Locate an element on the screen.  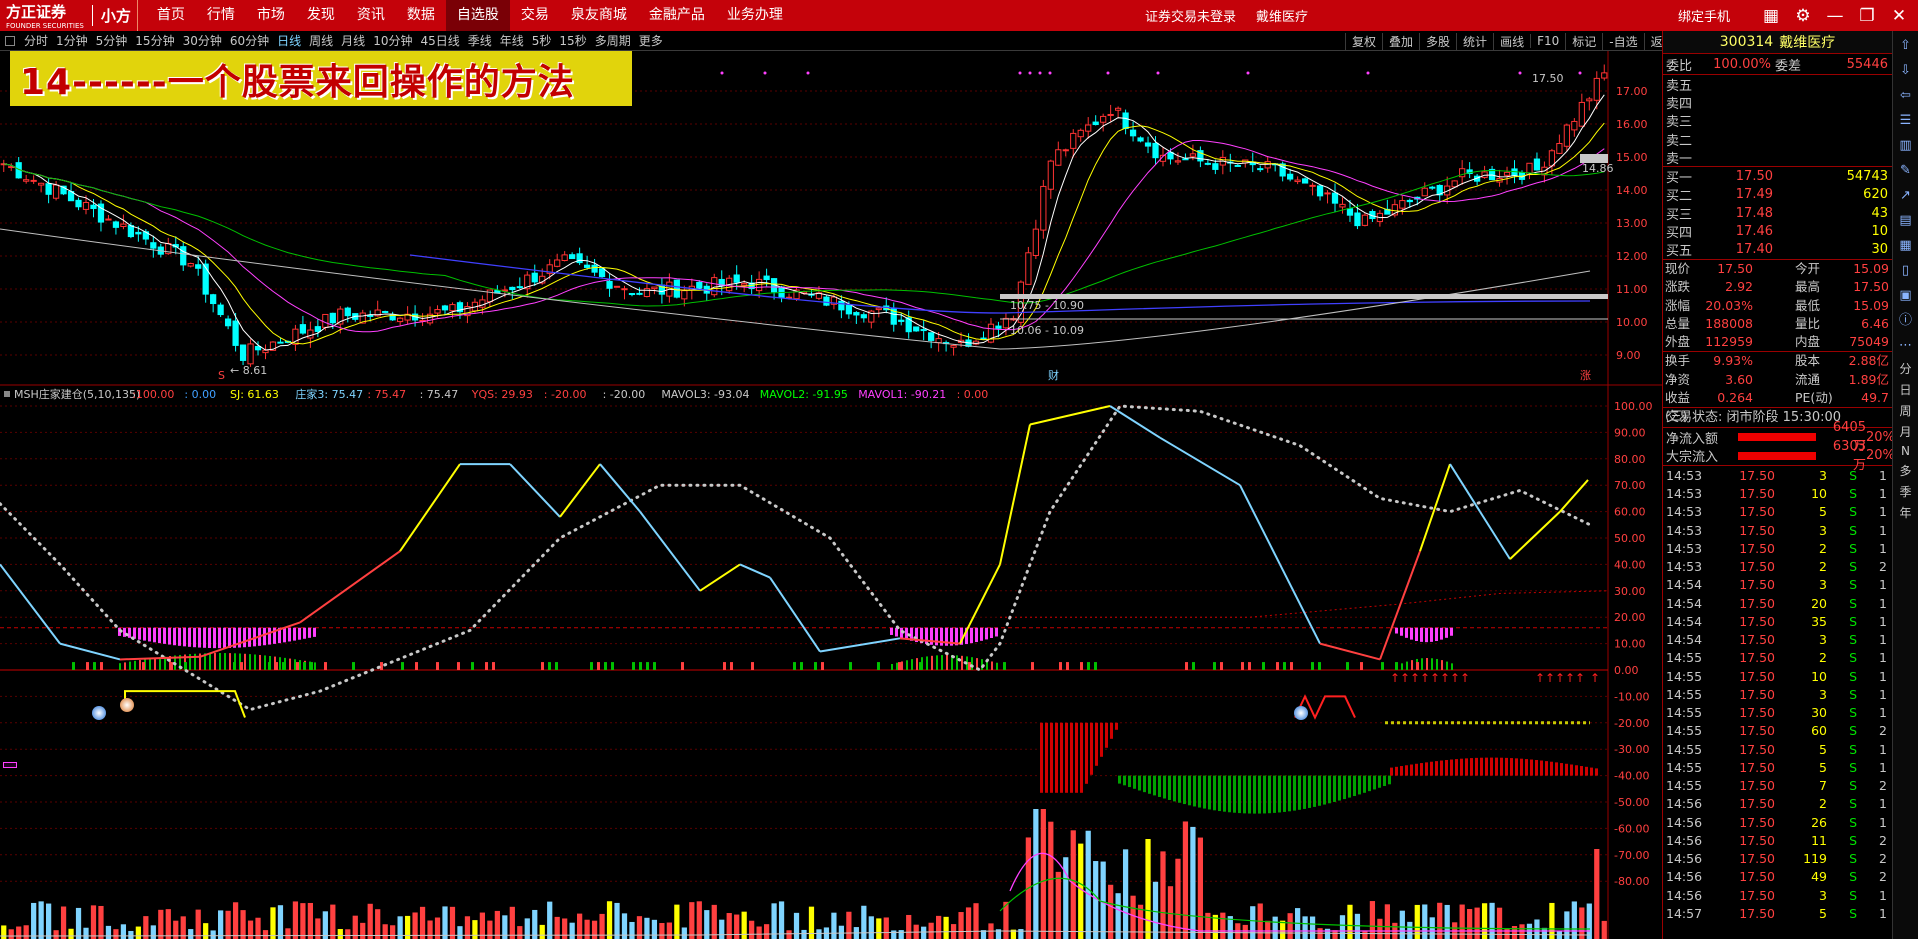
nav-item-4: 资讯 is located at coordinates (371, 15).